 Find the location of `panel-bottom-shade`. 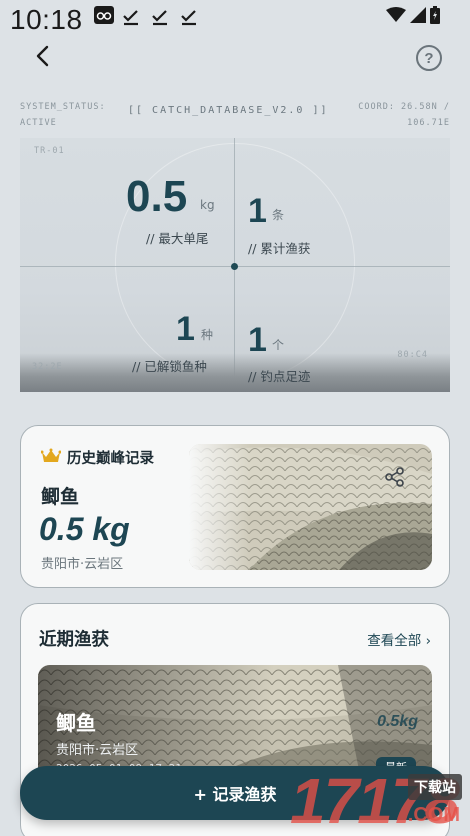

panel-bottom-shade is located at coordinates (235, 372).